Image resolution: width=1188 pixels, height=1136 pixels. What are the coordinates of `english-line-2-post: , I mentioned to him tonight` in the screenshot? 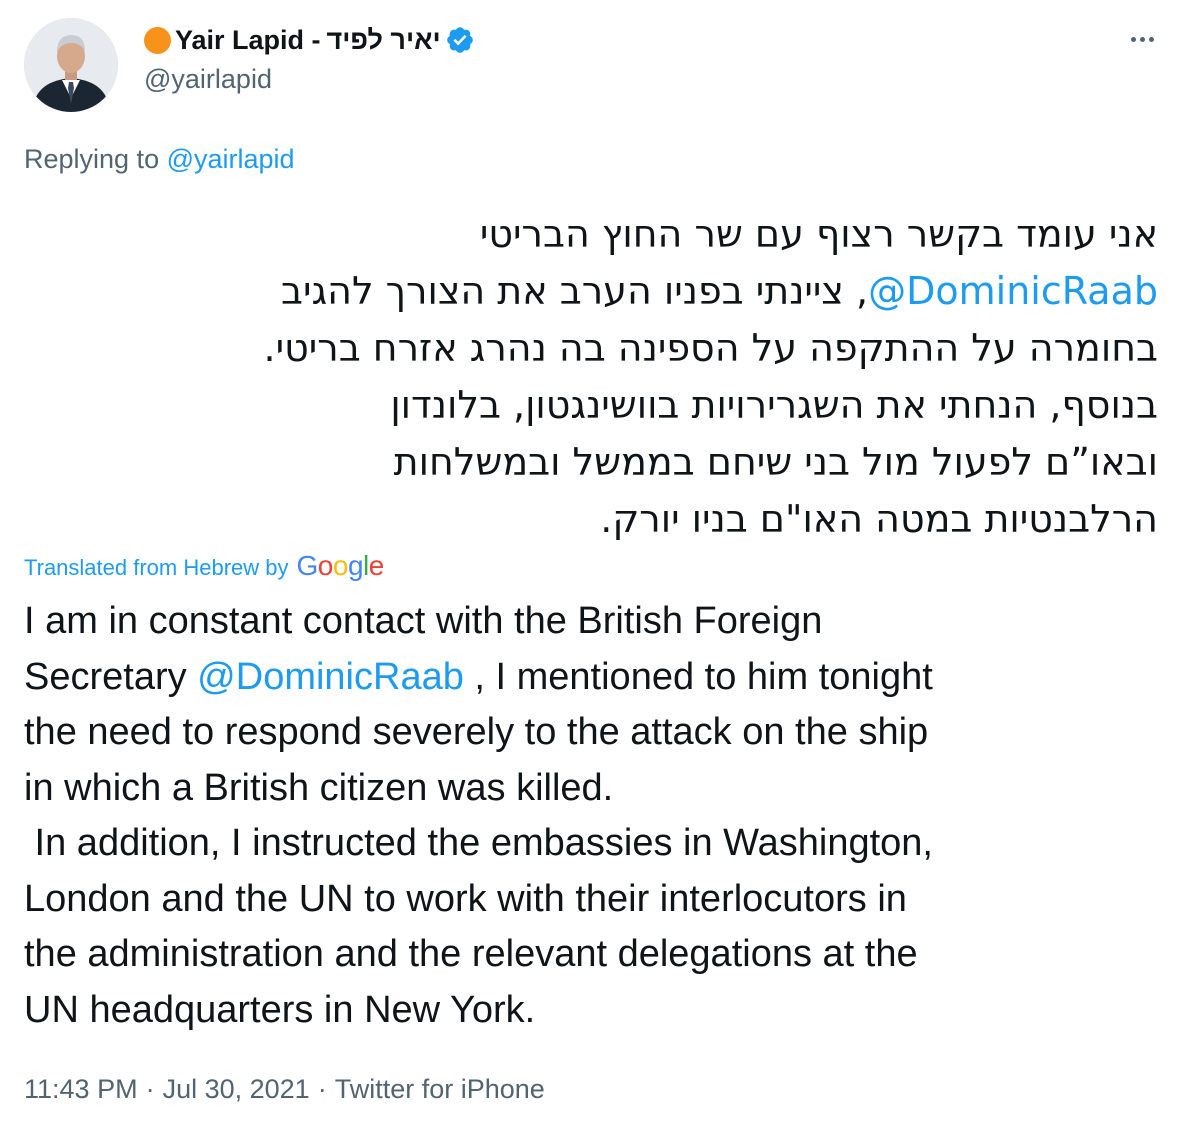 It's located at (698, 676).